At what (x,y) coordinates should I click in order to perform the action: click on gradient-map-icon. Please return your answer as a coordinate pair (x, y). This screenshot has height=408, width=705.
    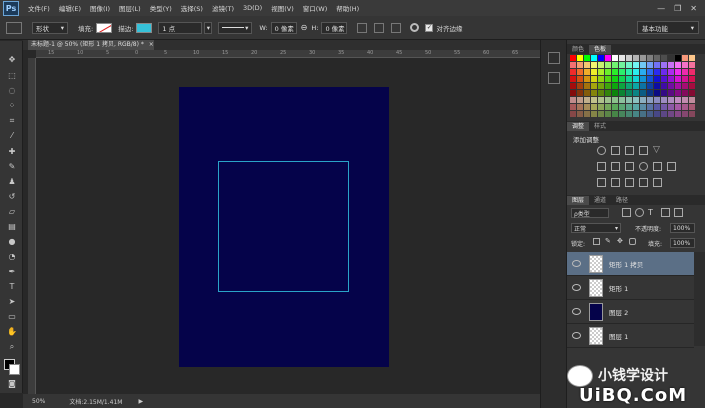
    Looking at the image, I should click on (643, 182).